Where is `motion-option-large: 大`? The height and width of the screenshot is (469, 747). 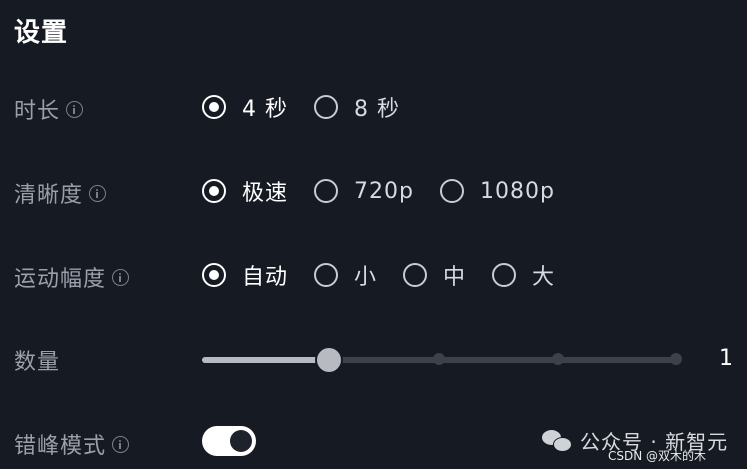
motion-option-large: 大 is located at coordinates (523, 275).